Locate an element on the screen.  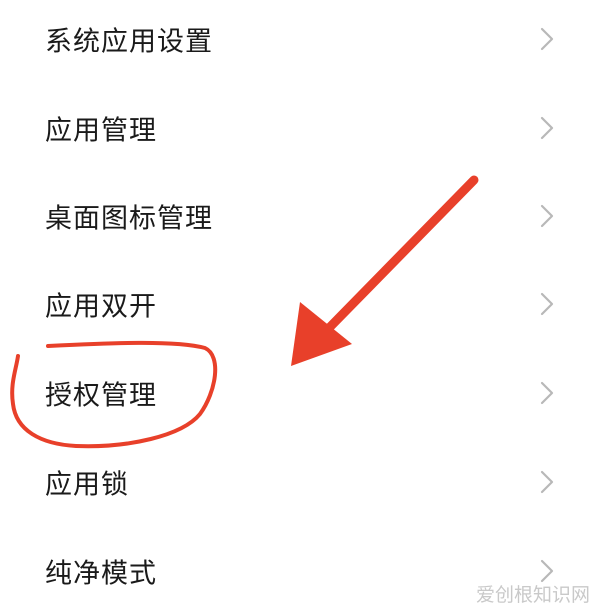
menu-item-app-management: 应用管理 is located at coordinates (300, 128).